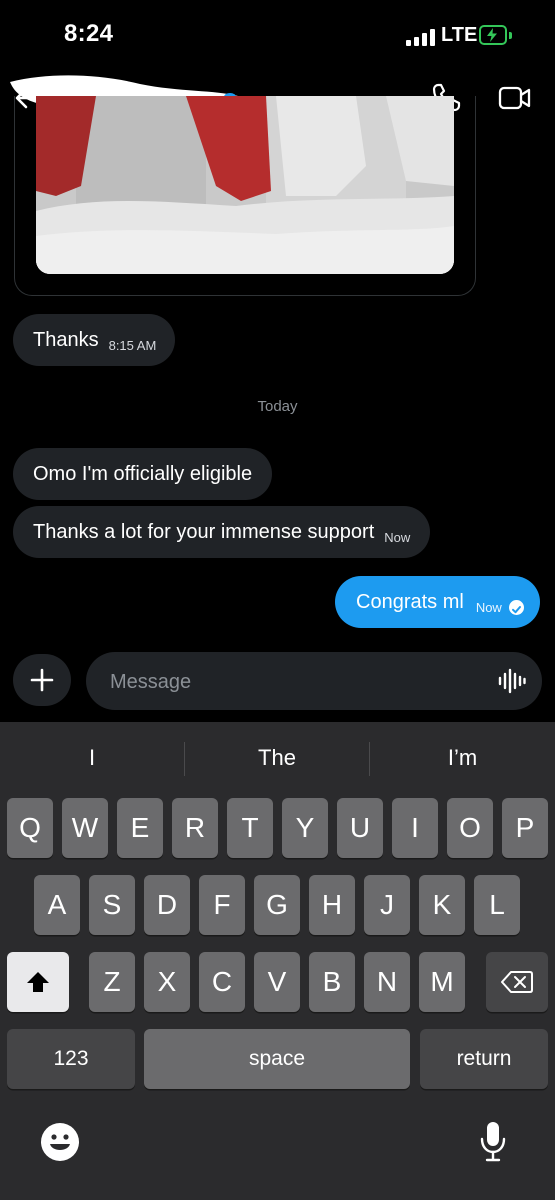  I want to click on message-text: Thanks, so click(66, 339).